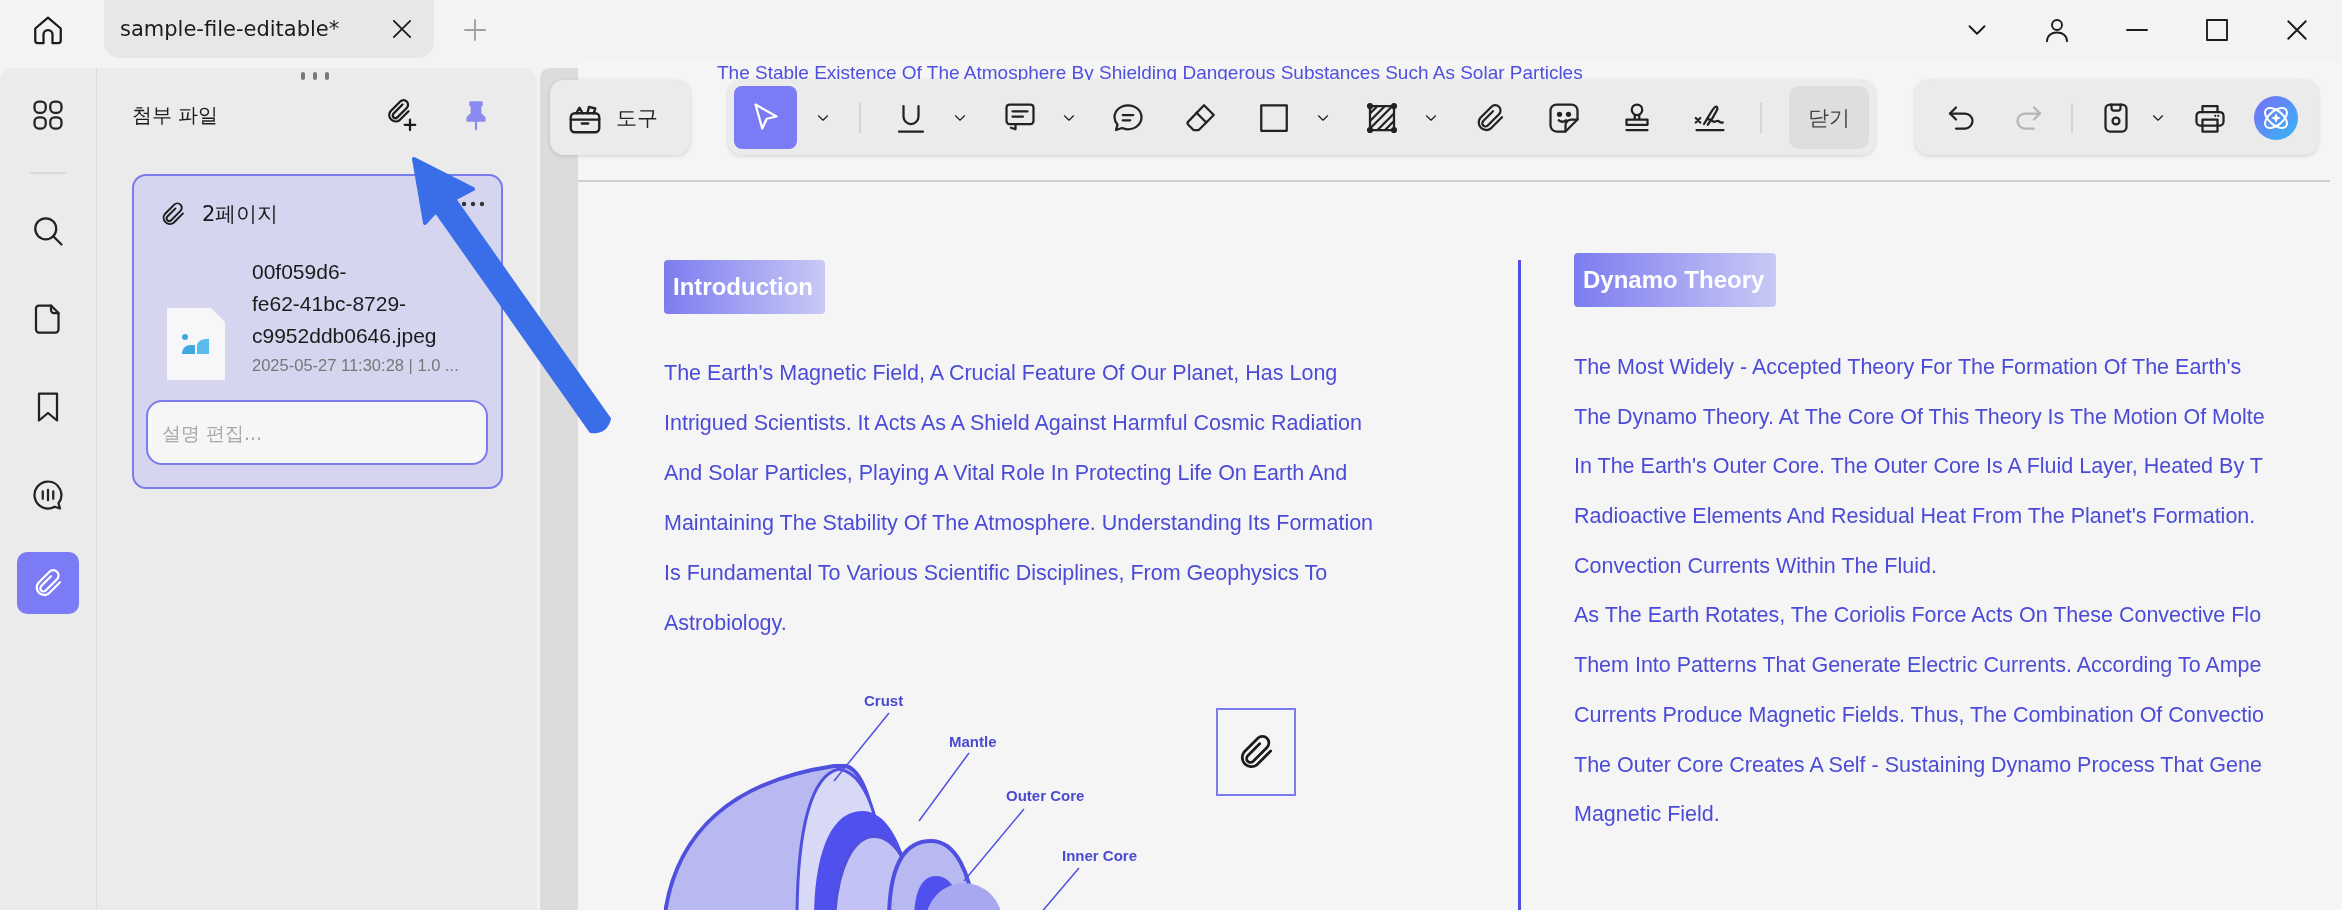  What do you see at coordinates (330, 304) in the screenshot?
I see `file-name: fe62-41bc-8729-` at bounding box center [330, 304].